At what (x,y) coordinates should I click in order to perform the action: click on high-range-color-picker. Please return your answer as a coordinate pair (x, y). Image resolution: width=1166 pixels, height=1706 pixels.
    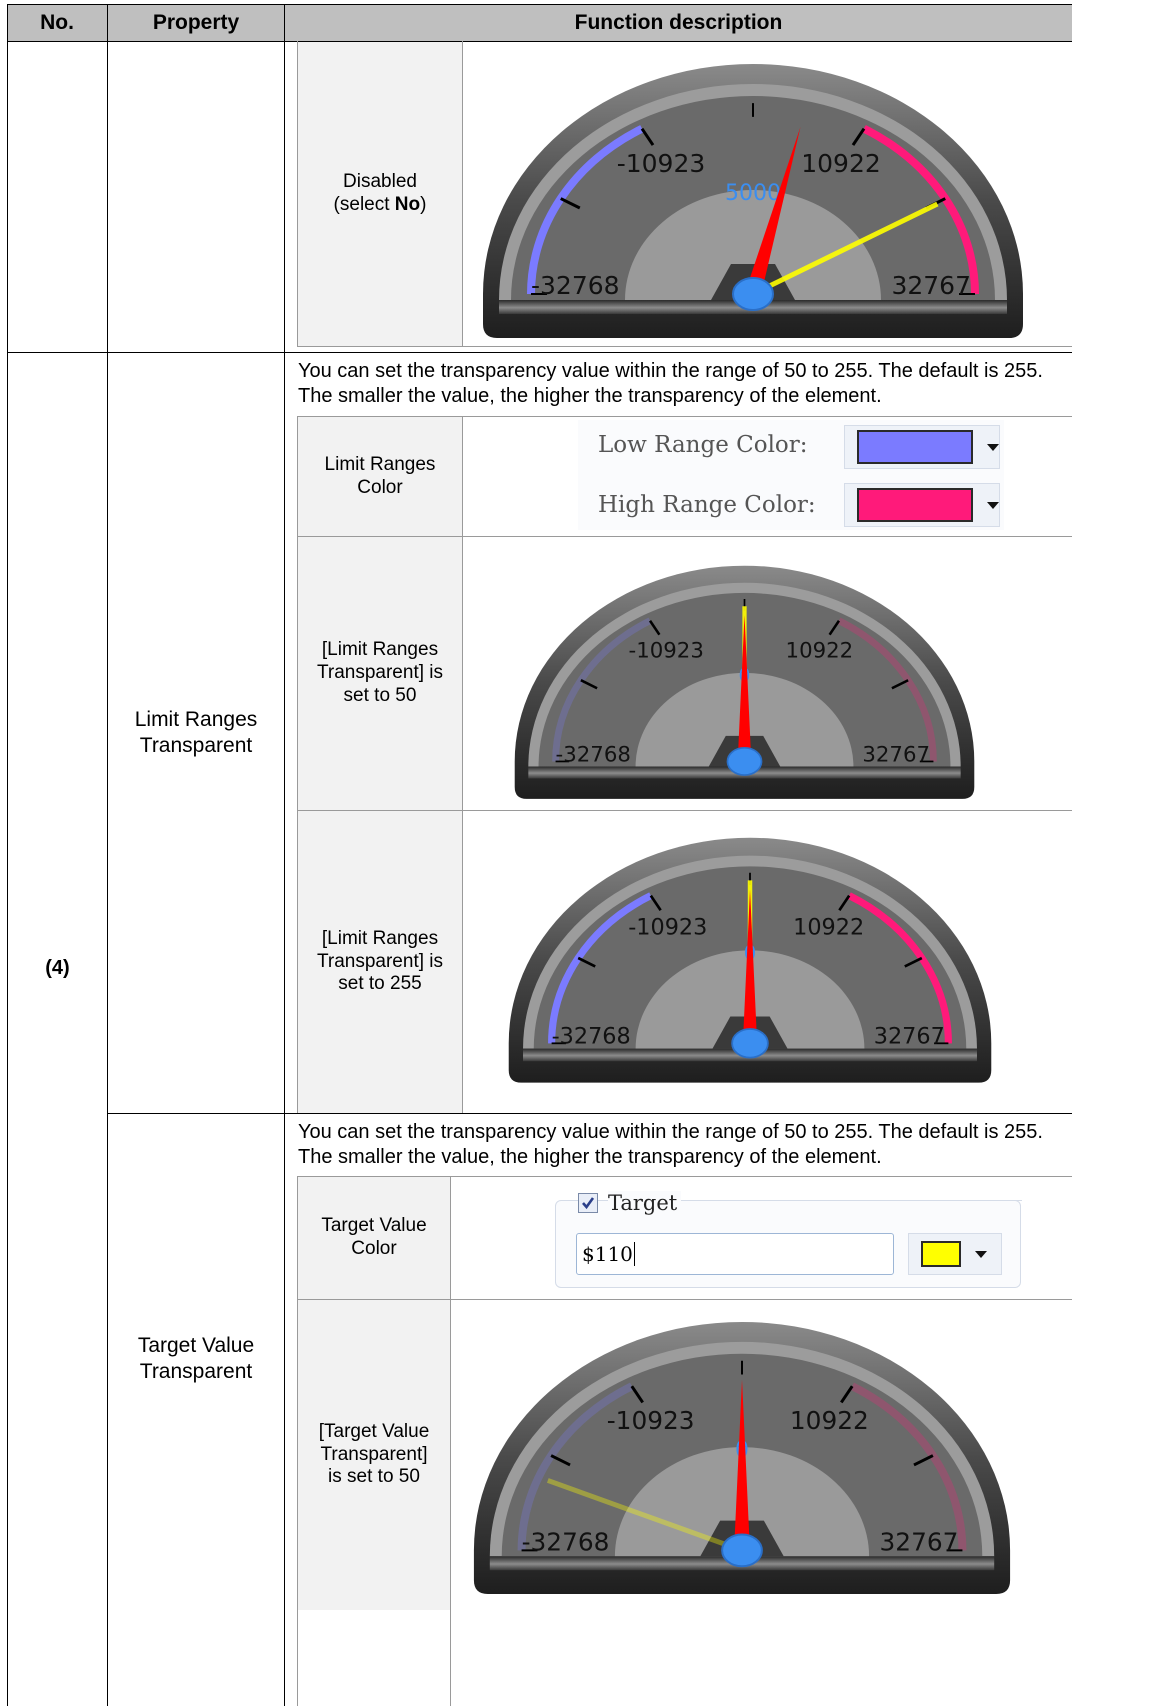
    Looking at the image, I should click on (922, 505).